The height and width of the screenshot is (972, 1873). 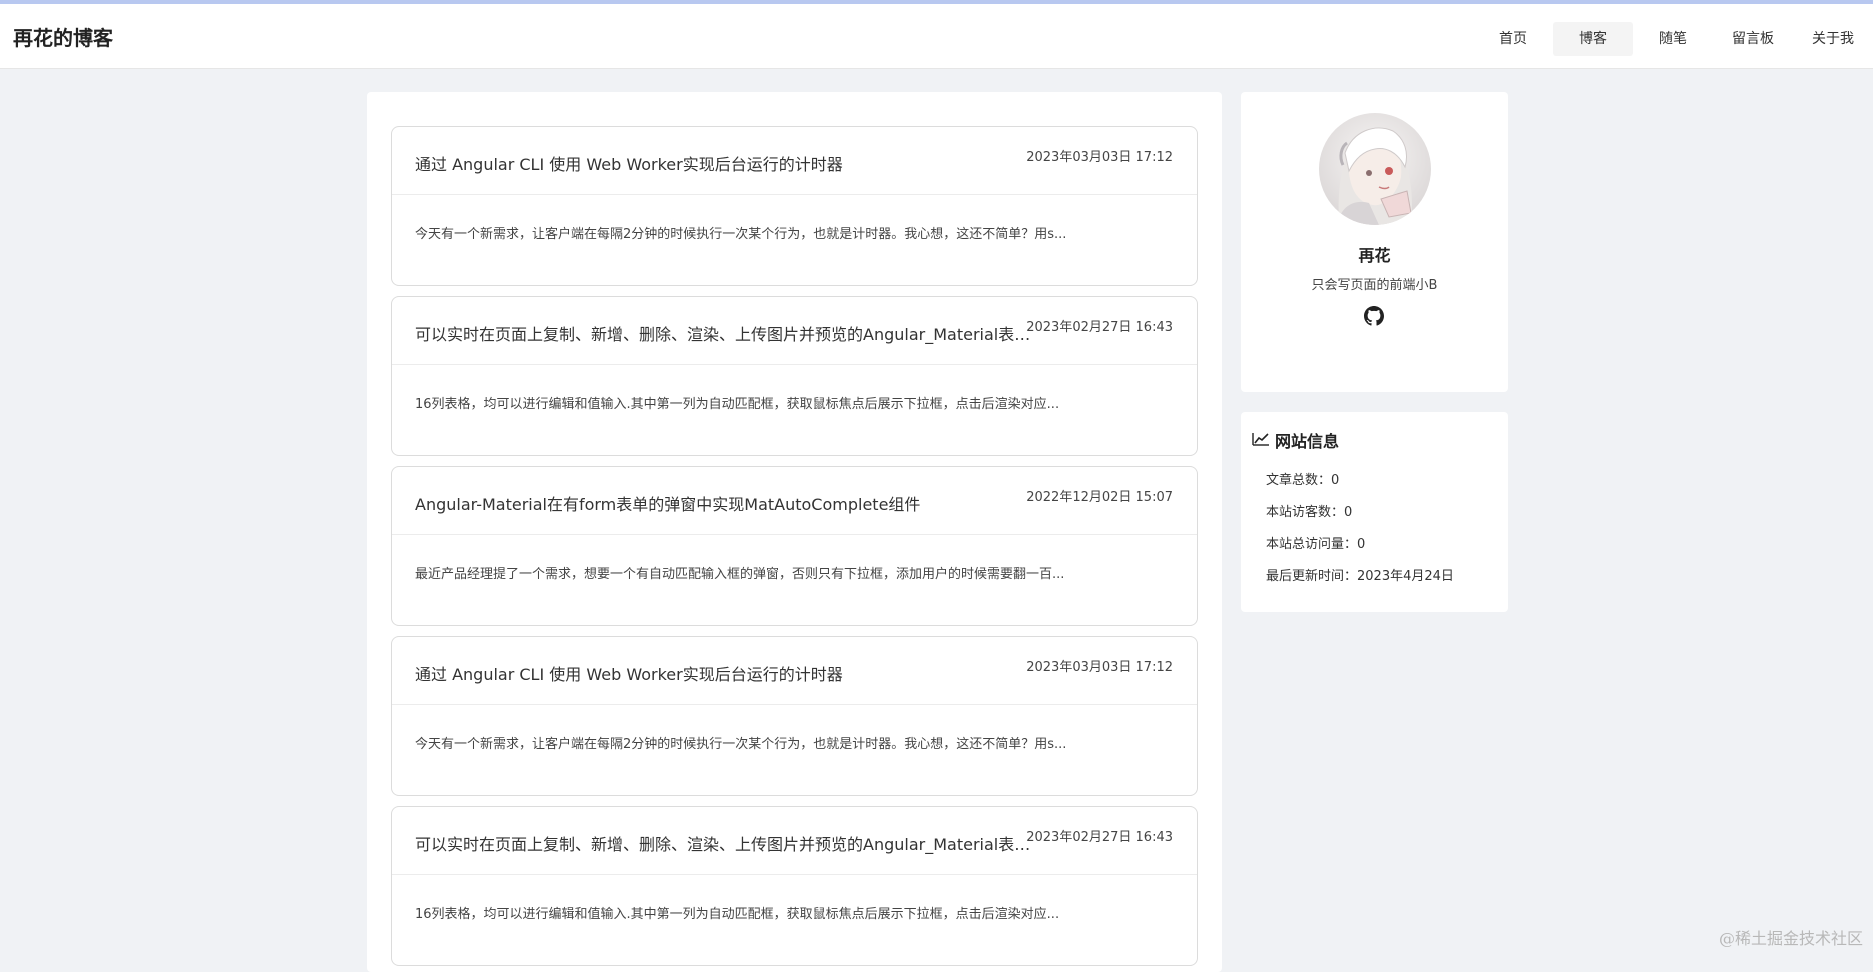 I want to click on profile-bio: 只会写页面的前端小B, so click(x=1374, y=283).